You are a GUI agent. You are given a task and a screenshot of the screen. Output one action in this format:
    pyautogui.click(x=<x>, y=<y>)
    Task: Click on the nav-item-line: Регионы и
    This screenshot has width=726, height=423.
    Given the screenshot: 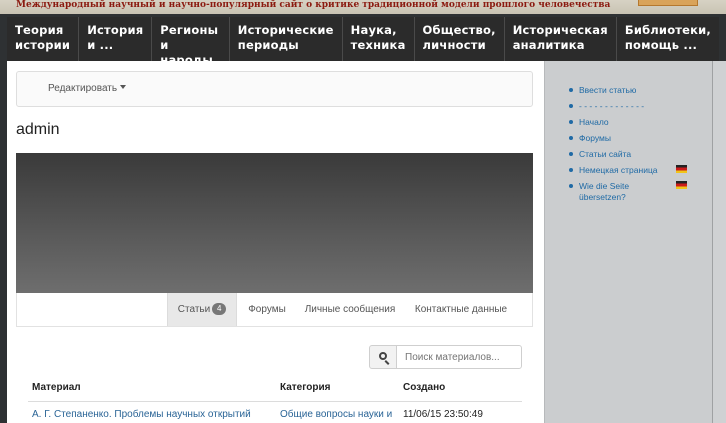 What is the action you would take?
    pyautogui.click(x=189, y=37)
    